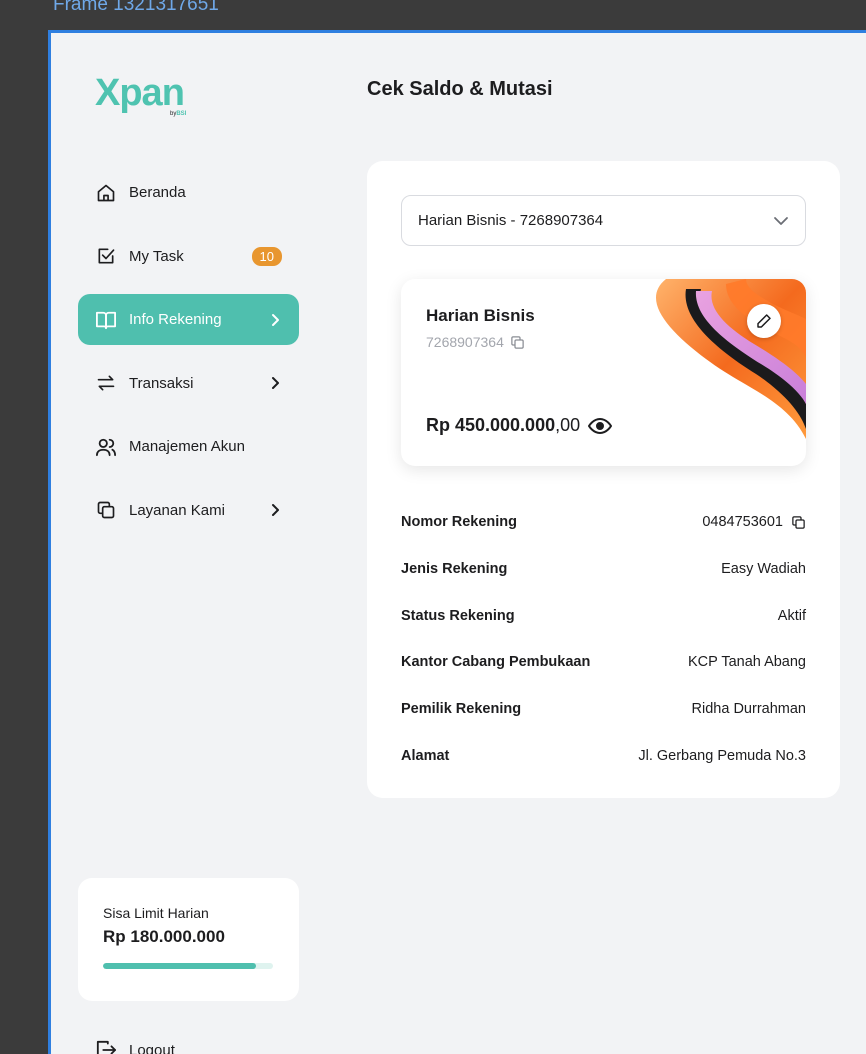 This screenshot has width=866, height=1054. I want to click on daily-limit-value: Rp 180.000.000, so click(164, 936).